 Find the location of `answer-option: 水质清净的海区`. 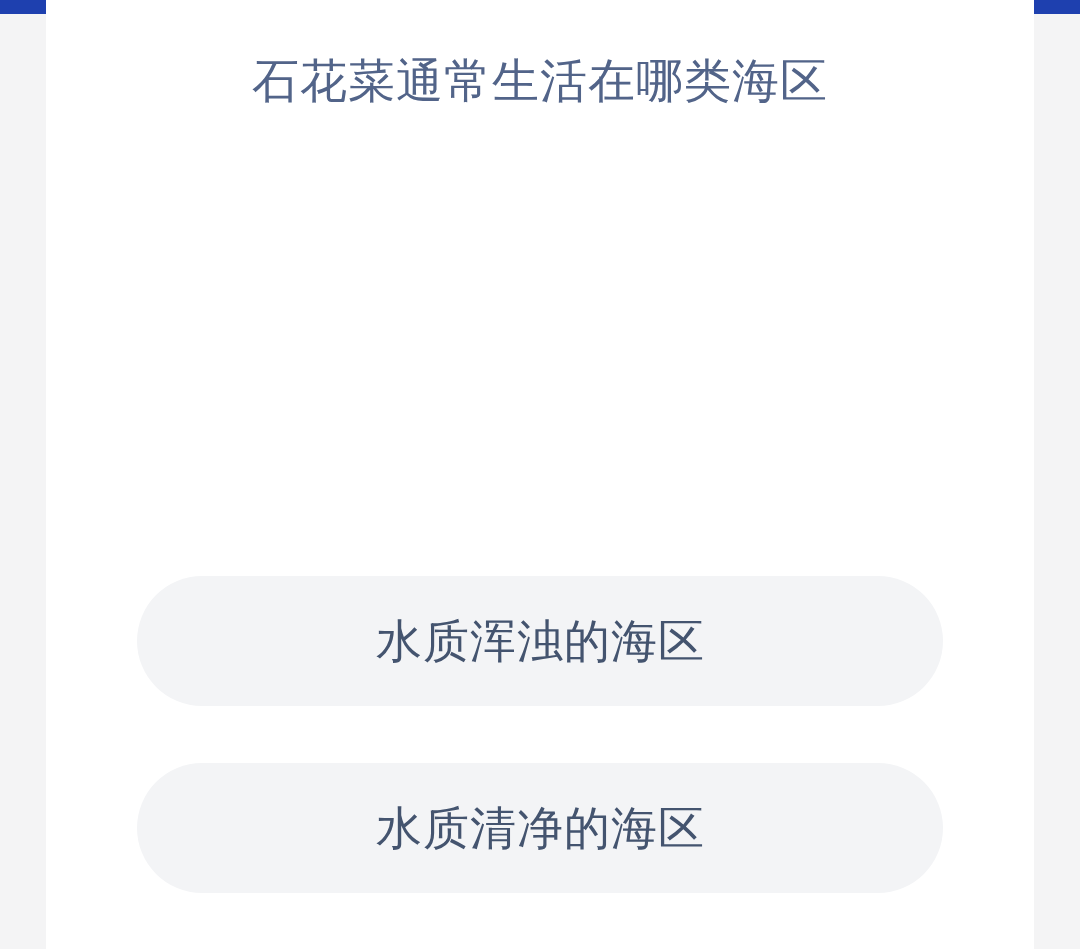

answer-option: 水质清净的海区 is located at coordinates (540, 828).